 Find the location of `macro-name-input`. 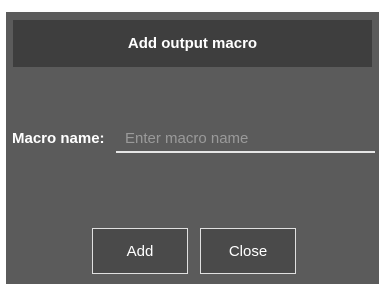

macro-name-input is located at coordinates (245, 139).